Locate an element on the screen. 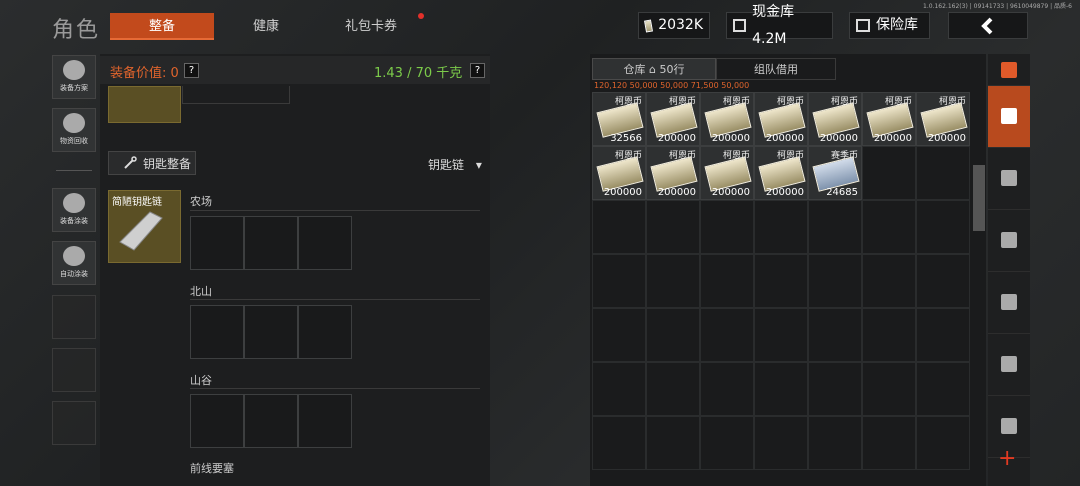  auto-paint-button: 自动涂装 is located at coordinates (74, 263).